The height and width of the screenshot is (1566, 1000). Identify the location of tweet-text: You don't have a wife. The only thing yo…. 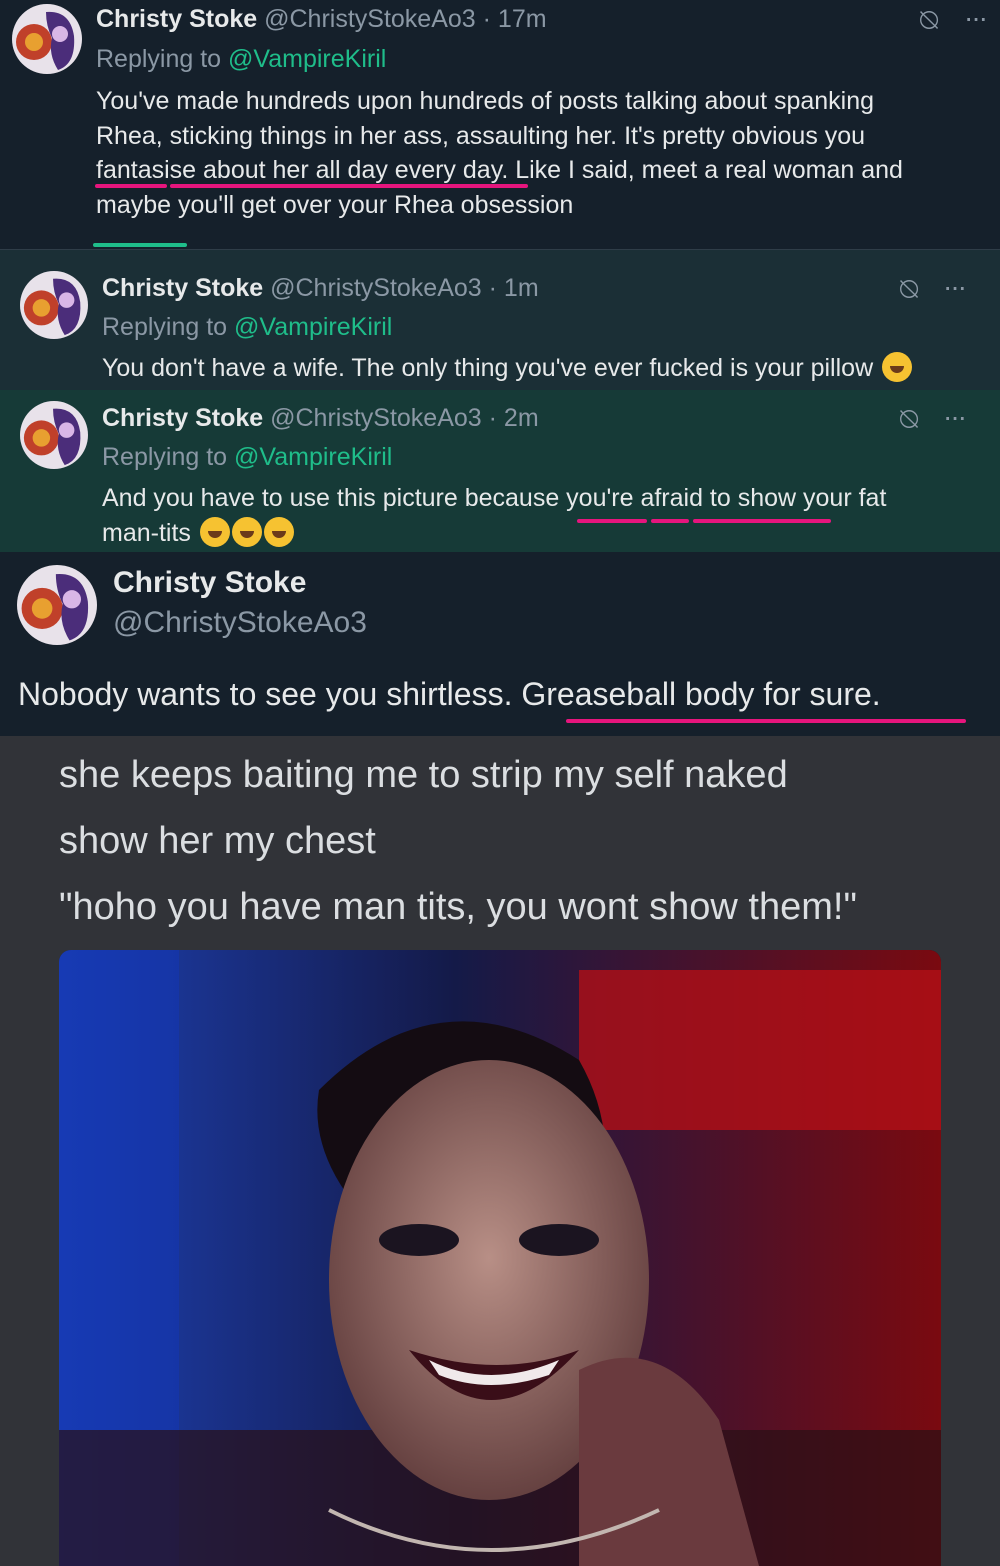
(507, 368).